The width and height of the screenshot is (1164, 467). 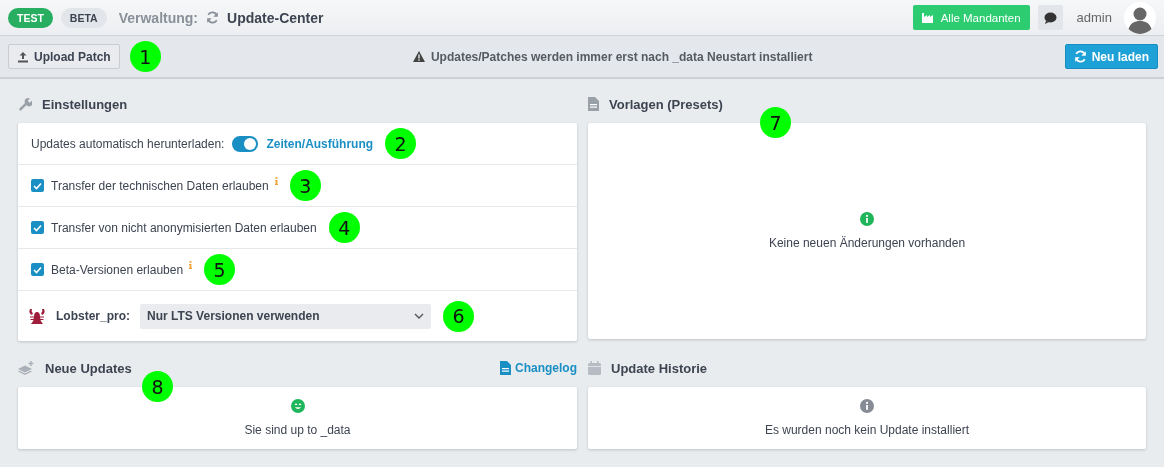 What do you see at coordinates (23, 56) in the screenshot?
I see `upload-icon` at bounding box center [23, 56].